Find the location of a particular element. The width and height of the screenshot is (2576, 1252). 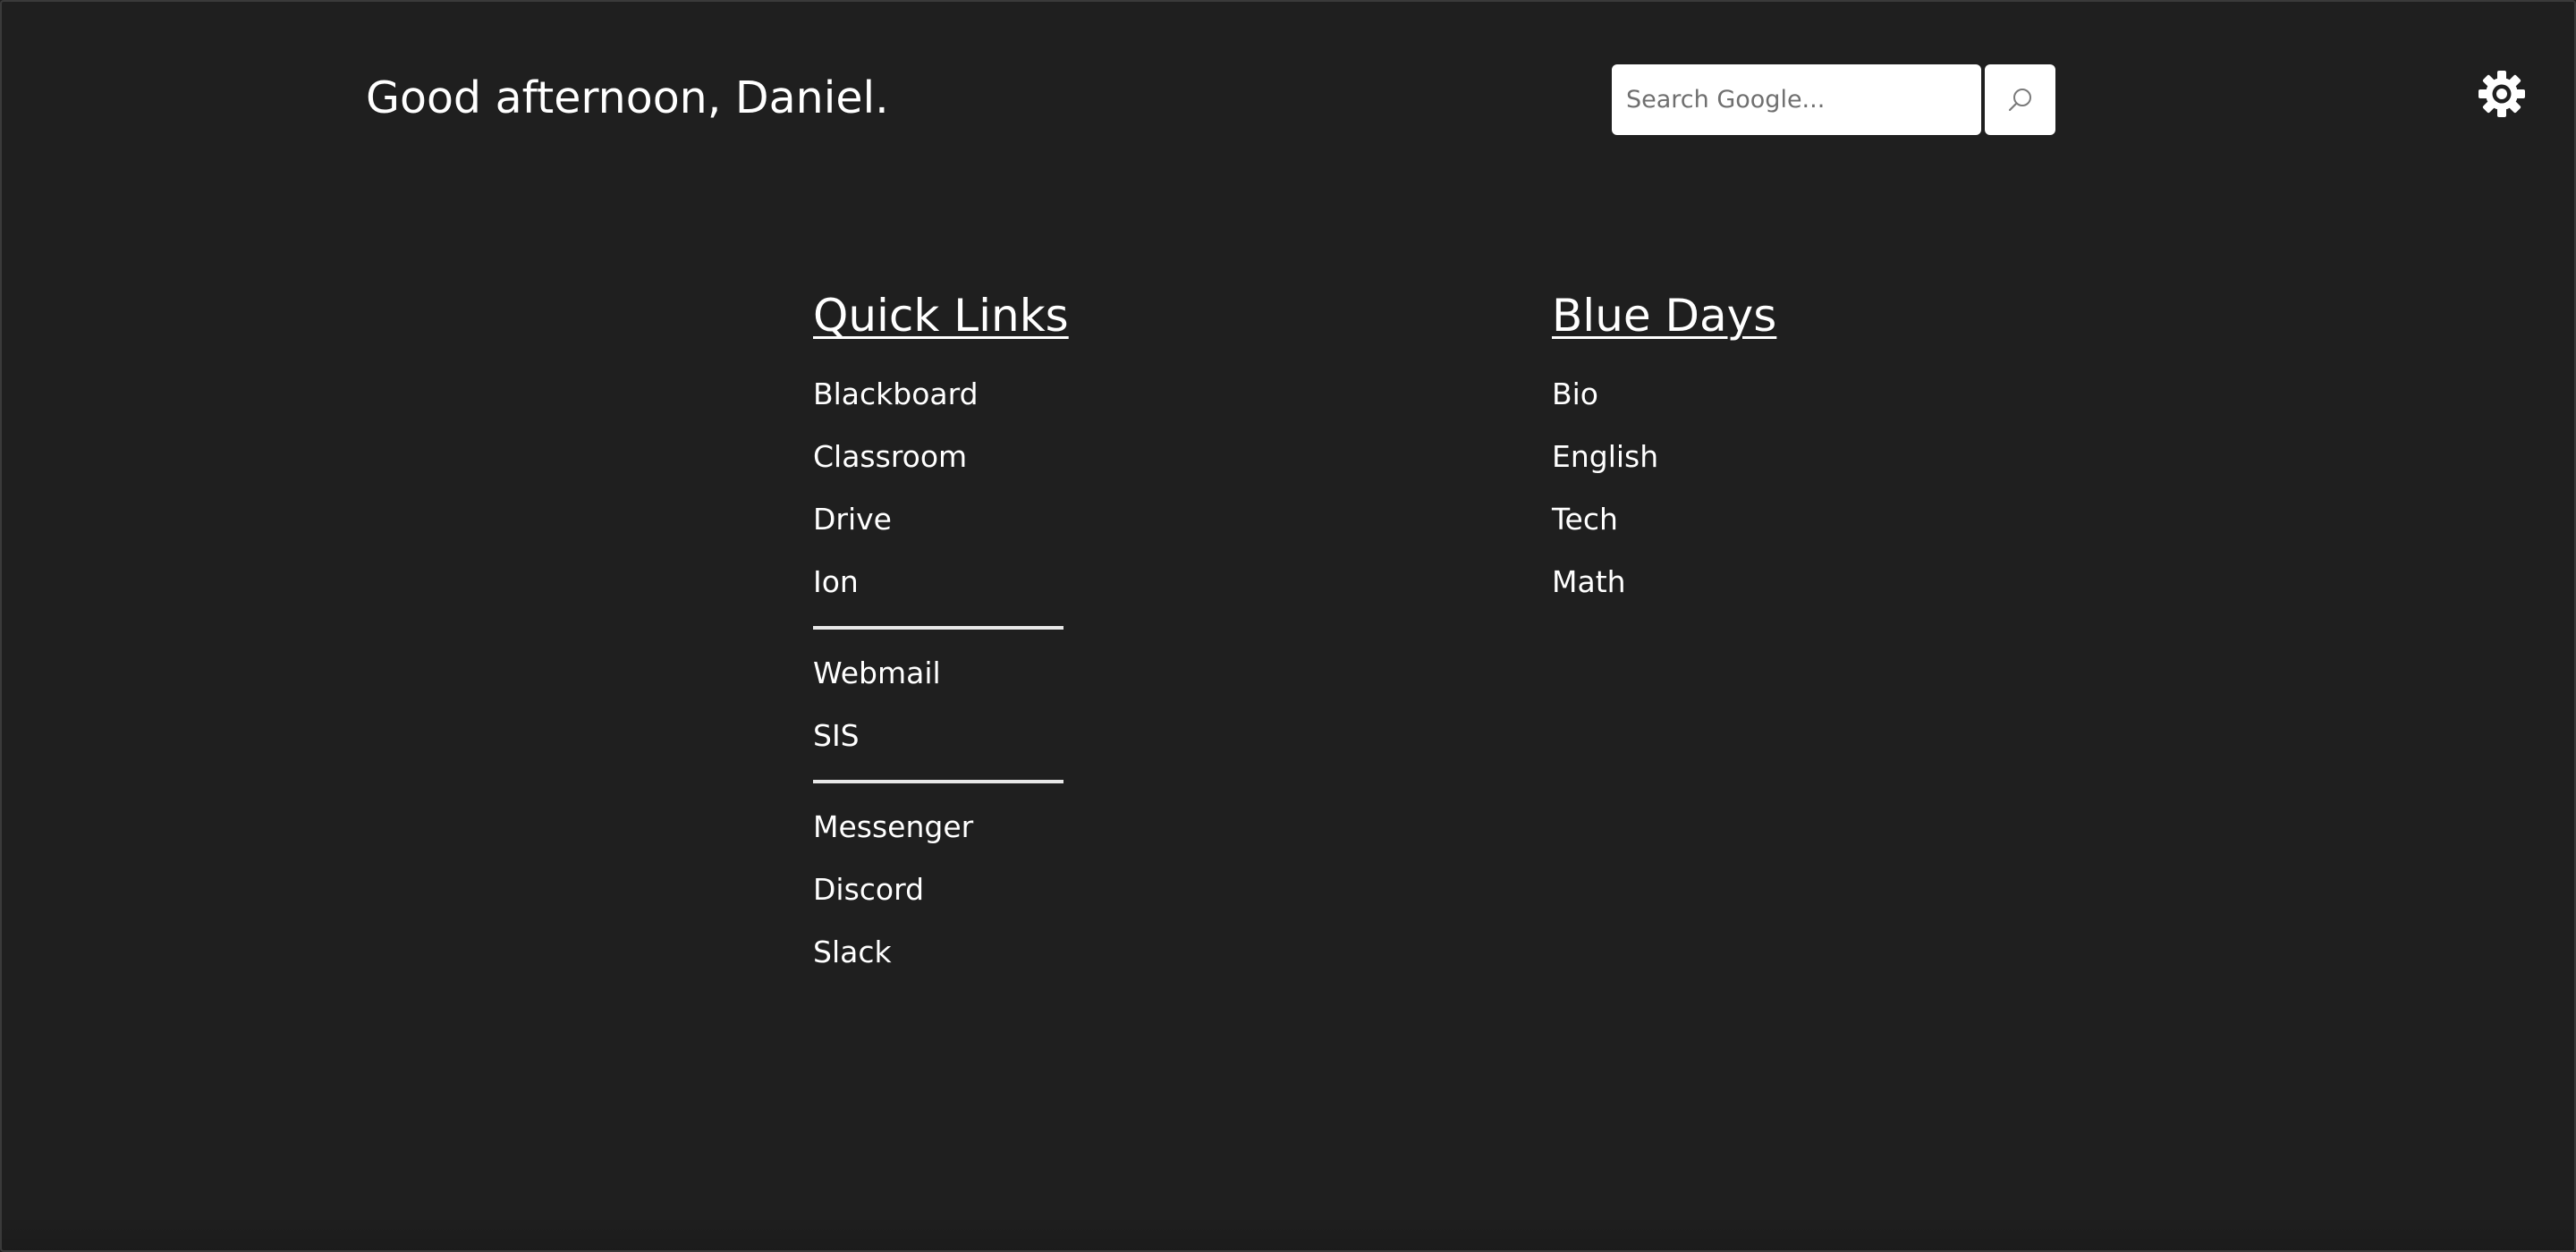

settings-button is located at coordinates (2502, 94).